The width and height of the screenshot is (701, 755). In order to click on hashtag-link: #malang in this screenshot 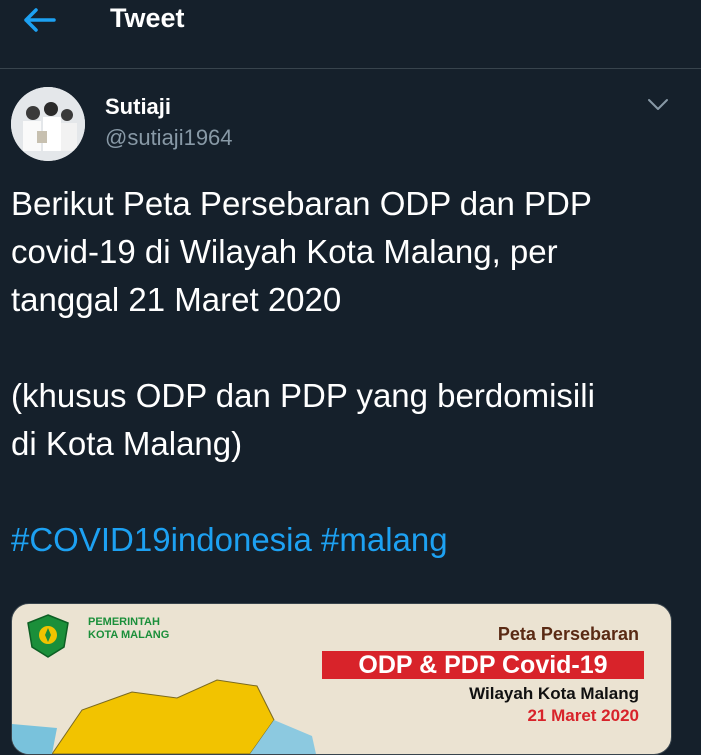, I will do `click(384, 539)`.